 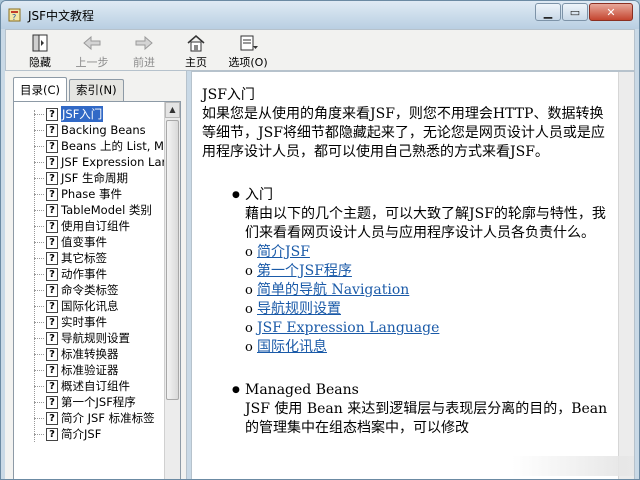 What do you see at coordinates (40, 89) in the screenshot?
I see `tab-contents: 目录(C)` at bounding box center [40, 89].